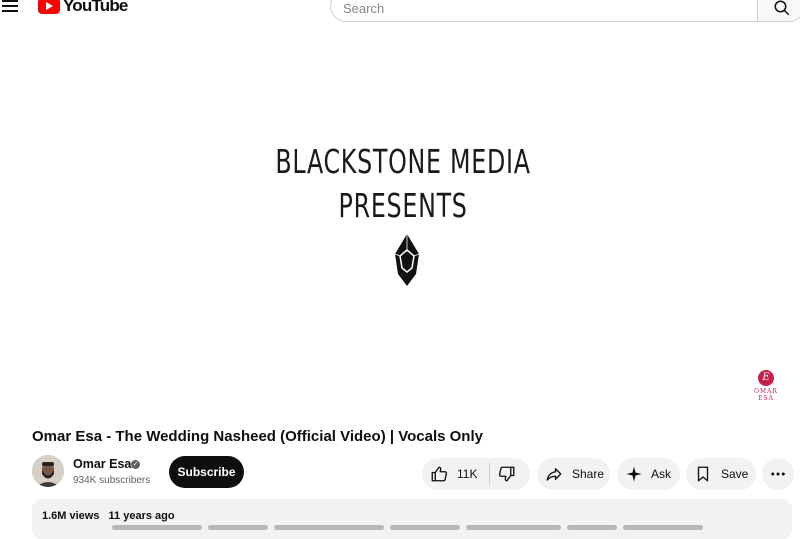  What do you see at coordinates (766, 395) in the screenshot?
I see `watermark-text: OMAR ESA` at bounding box center [766, 395].